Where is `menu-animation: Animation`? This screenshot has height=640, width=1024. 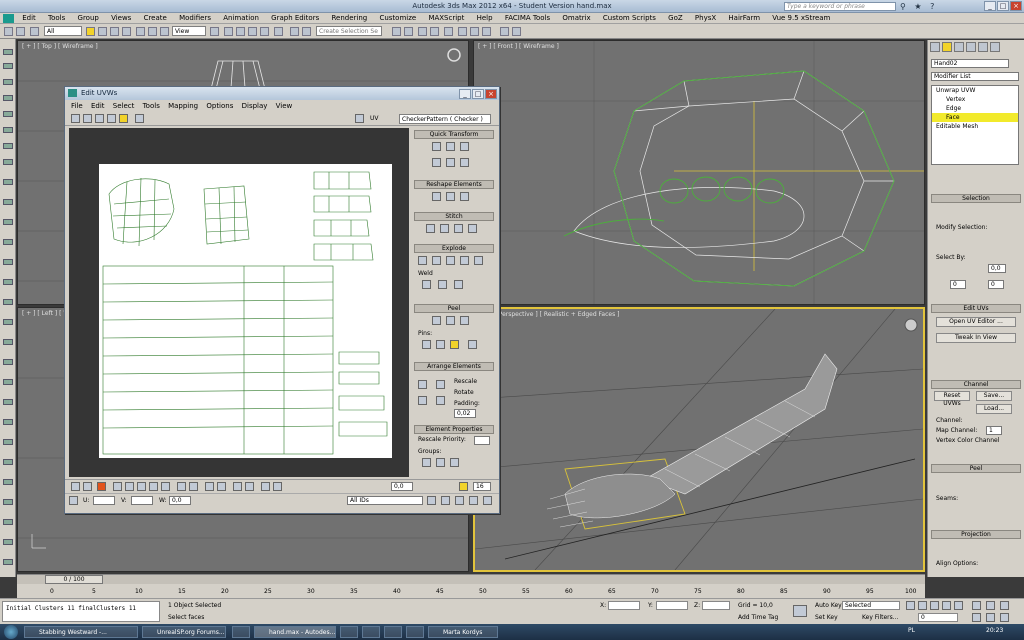 menu-animation: Animation is located at coordinates (241, 17).